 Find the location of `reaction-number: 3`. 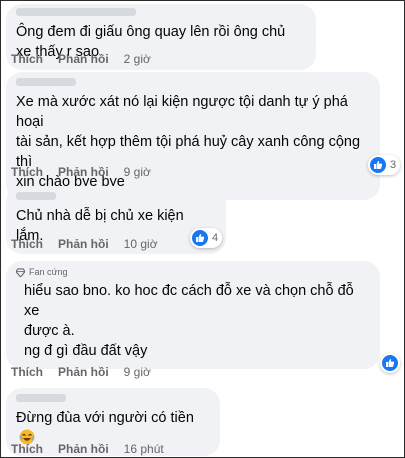

reaction-number: 3 is located at coordinates (393, 165).